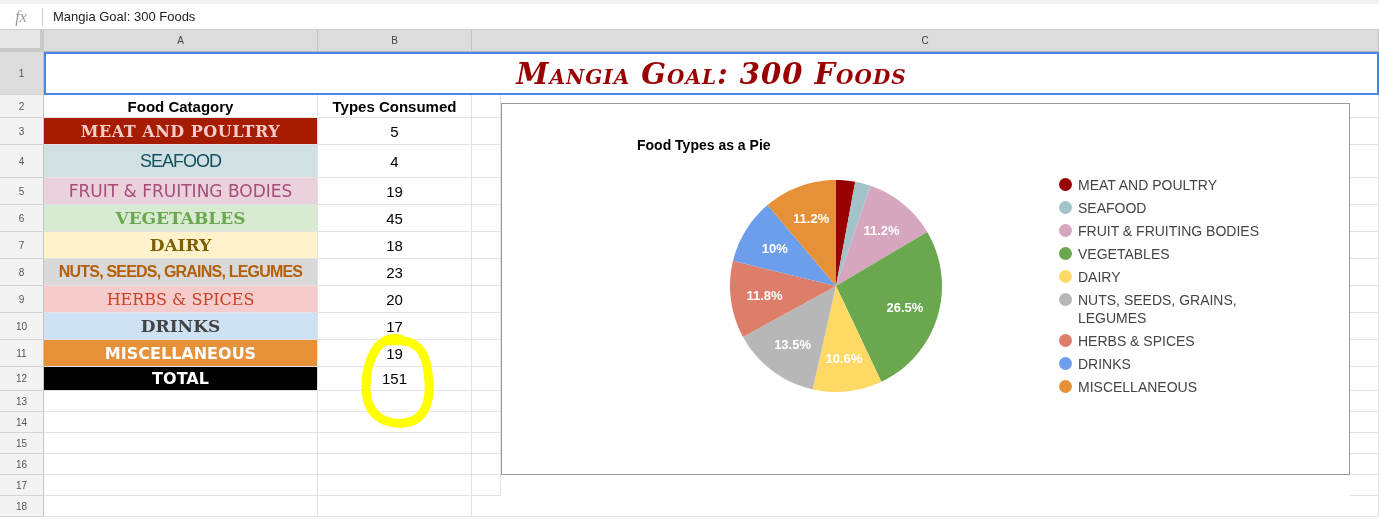 This screenshot has width=1379, height=520. What do you see at coordinates (22, 326) in the screenshot?
I see `row-number: 10` at bounding box center [22, 326].